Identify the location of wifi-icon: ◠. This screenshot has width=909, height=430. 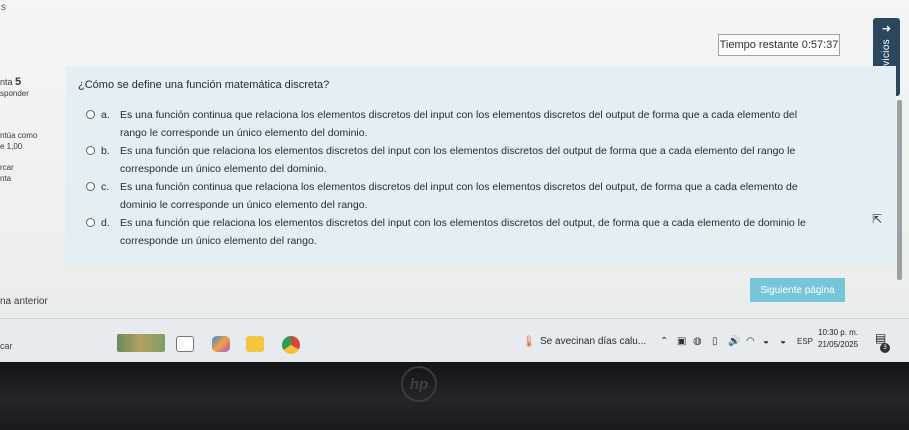
(750, 341).